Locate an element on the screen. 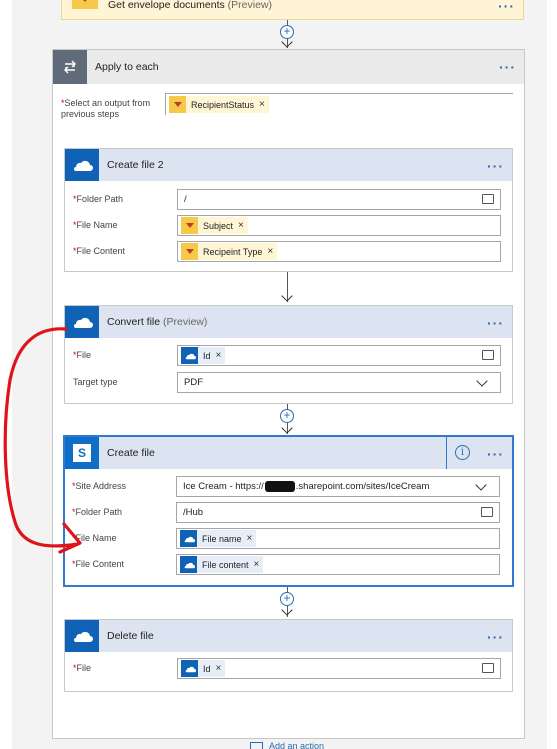 This screenshot has height=749, width=557. target-type-label: Target type is located at coordinates (95, 382).